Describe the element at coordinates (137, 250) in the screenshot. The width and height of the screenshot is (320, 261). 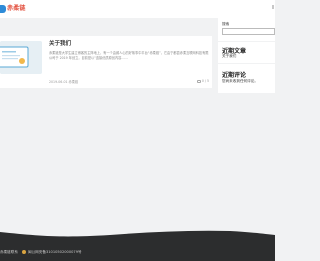
I see `site-footer: 赤柔链联系 闽公网安备31010502000079号` at that location.